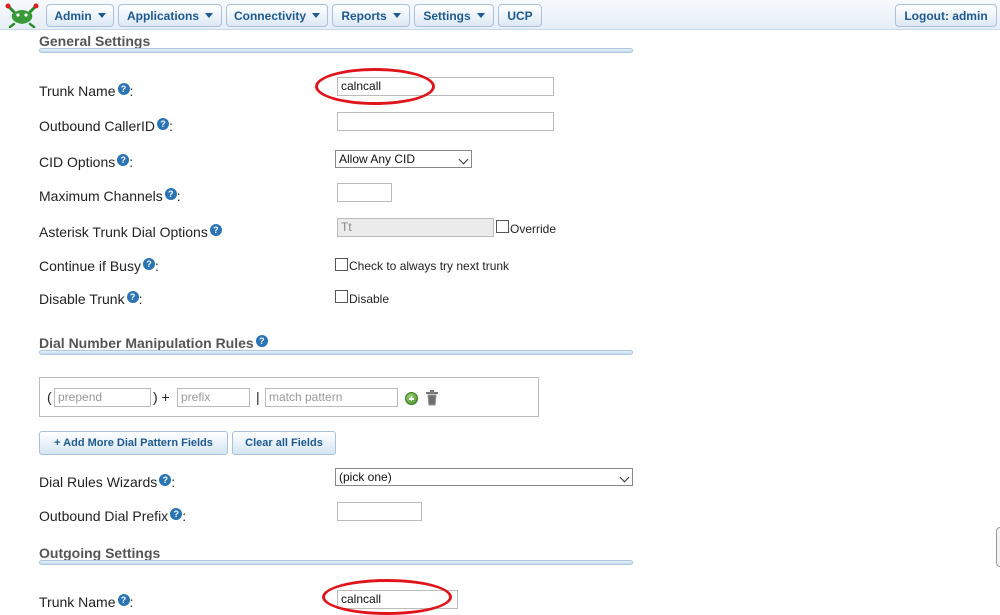  Describe the element at coordinates (377, 159) in the screenshot. I see `cid-options-value: Allow Any CID` at that location.